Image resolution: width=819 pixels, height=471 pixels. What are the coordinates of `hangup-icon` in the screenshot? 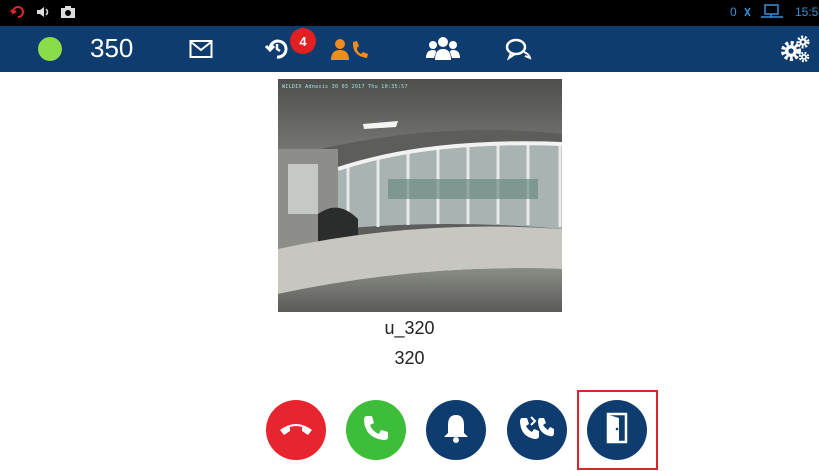 It's located at (296, 430).